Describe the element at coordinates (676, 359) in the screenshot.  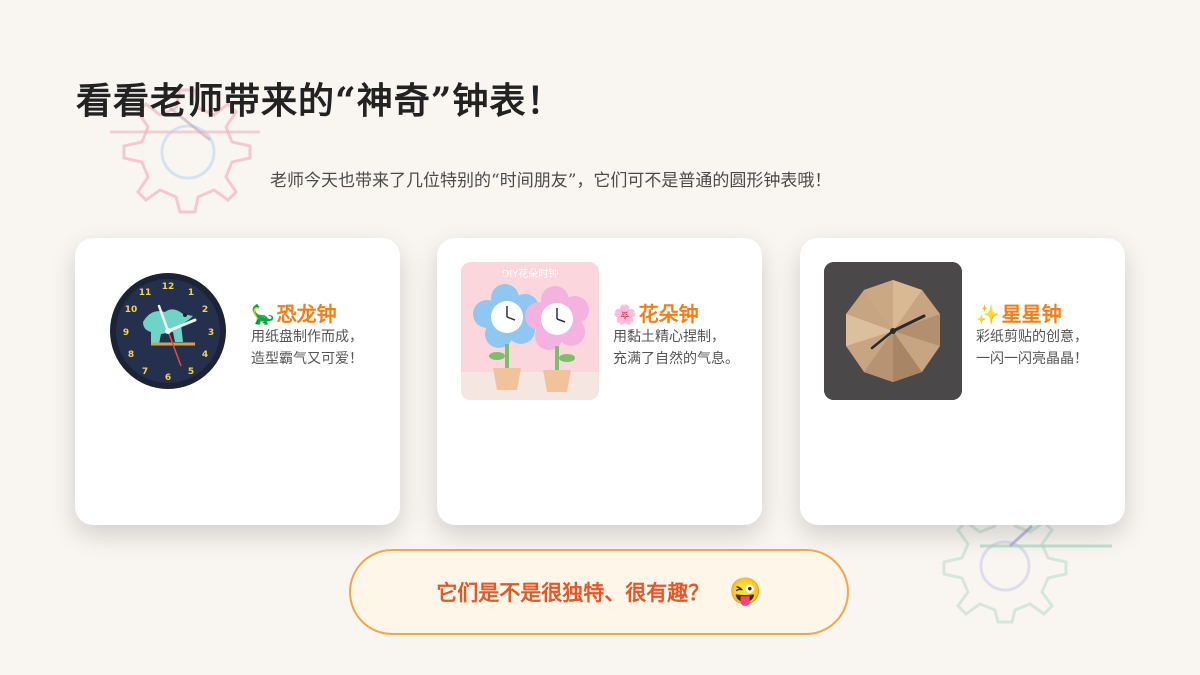
I see `card-description-line: 充满了自然的气息。` at that location.